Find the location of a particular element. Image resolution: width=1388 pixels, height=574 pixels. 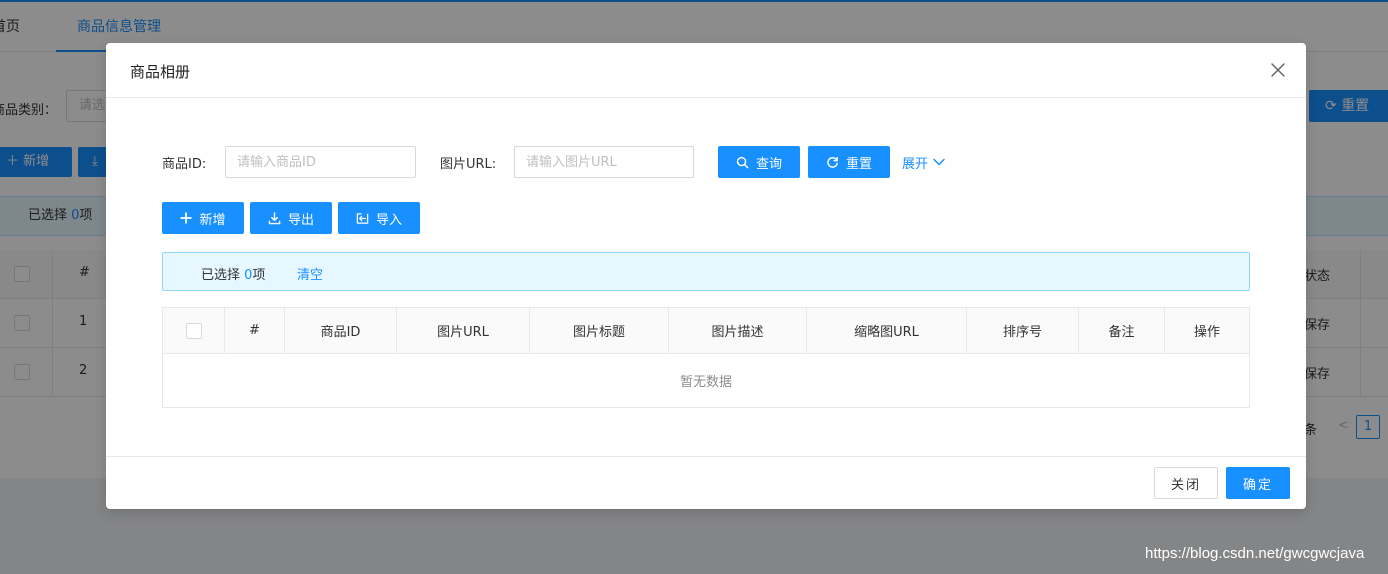

header-sort-number: 排序号 is located at coordinates (1023, 330).